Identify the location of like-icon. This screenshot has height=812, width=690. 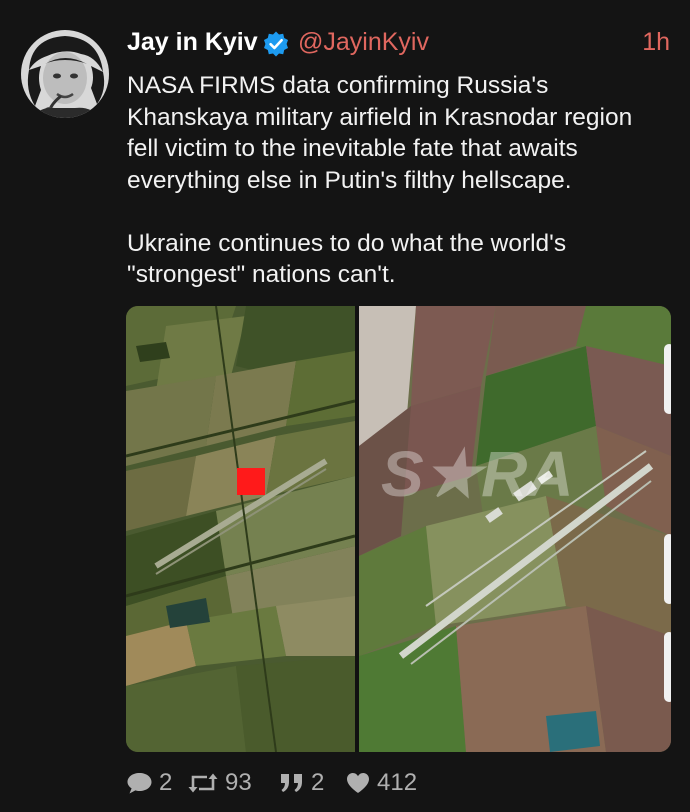
(358, 783).